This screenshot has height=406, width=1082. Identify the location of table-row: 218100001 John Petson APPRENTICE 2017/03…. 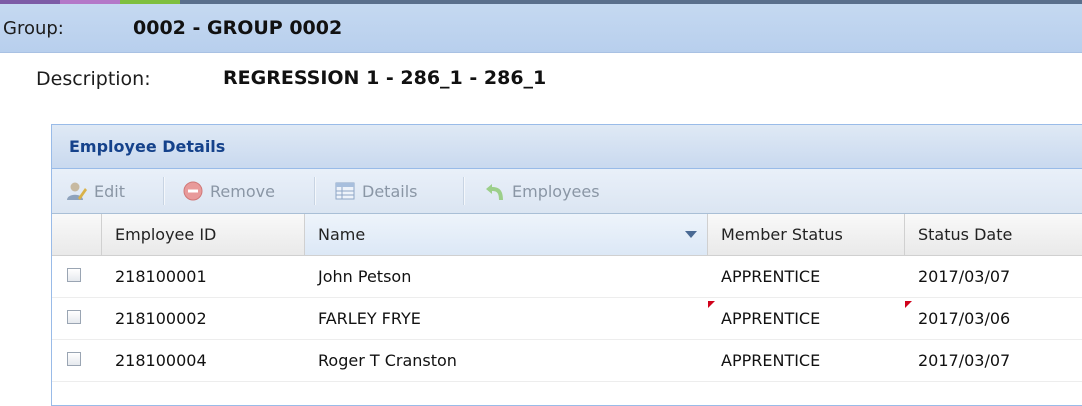
(567, 277).